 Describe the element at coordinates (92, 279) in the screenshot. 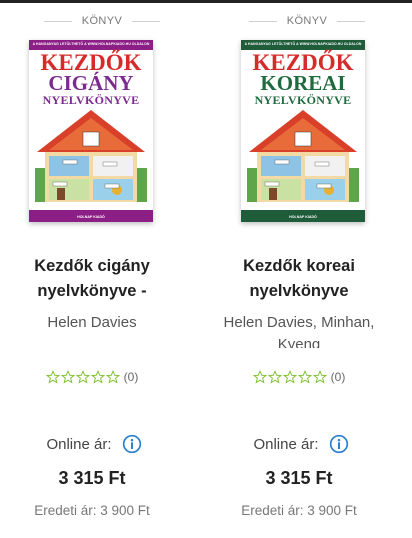

I see `product-title: Kezdők cigány nyelvkönyve -` at that location.